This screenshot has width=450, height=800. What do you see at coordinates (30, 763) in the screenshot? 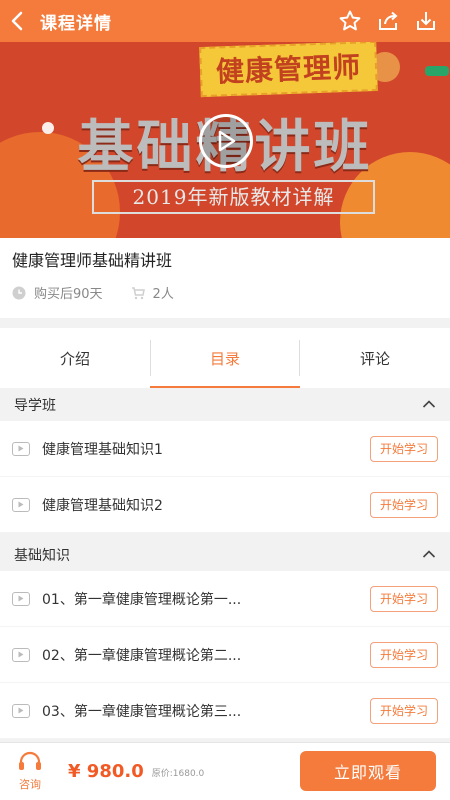
I see `headset-icon` at bounding box center [30, 763].